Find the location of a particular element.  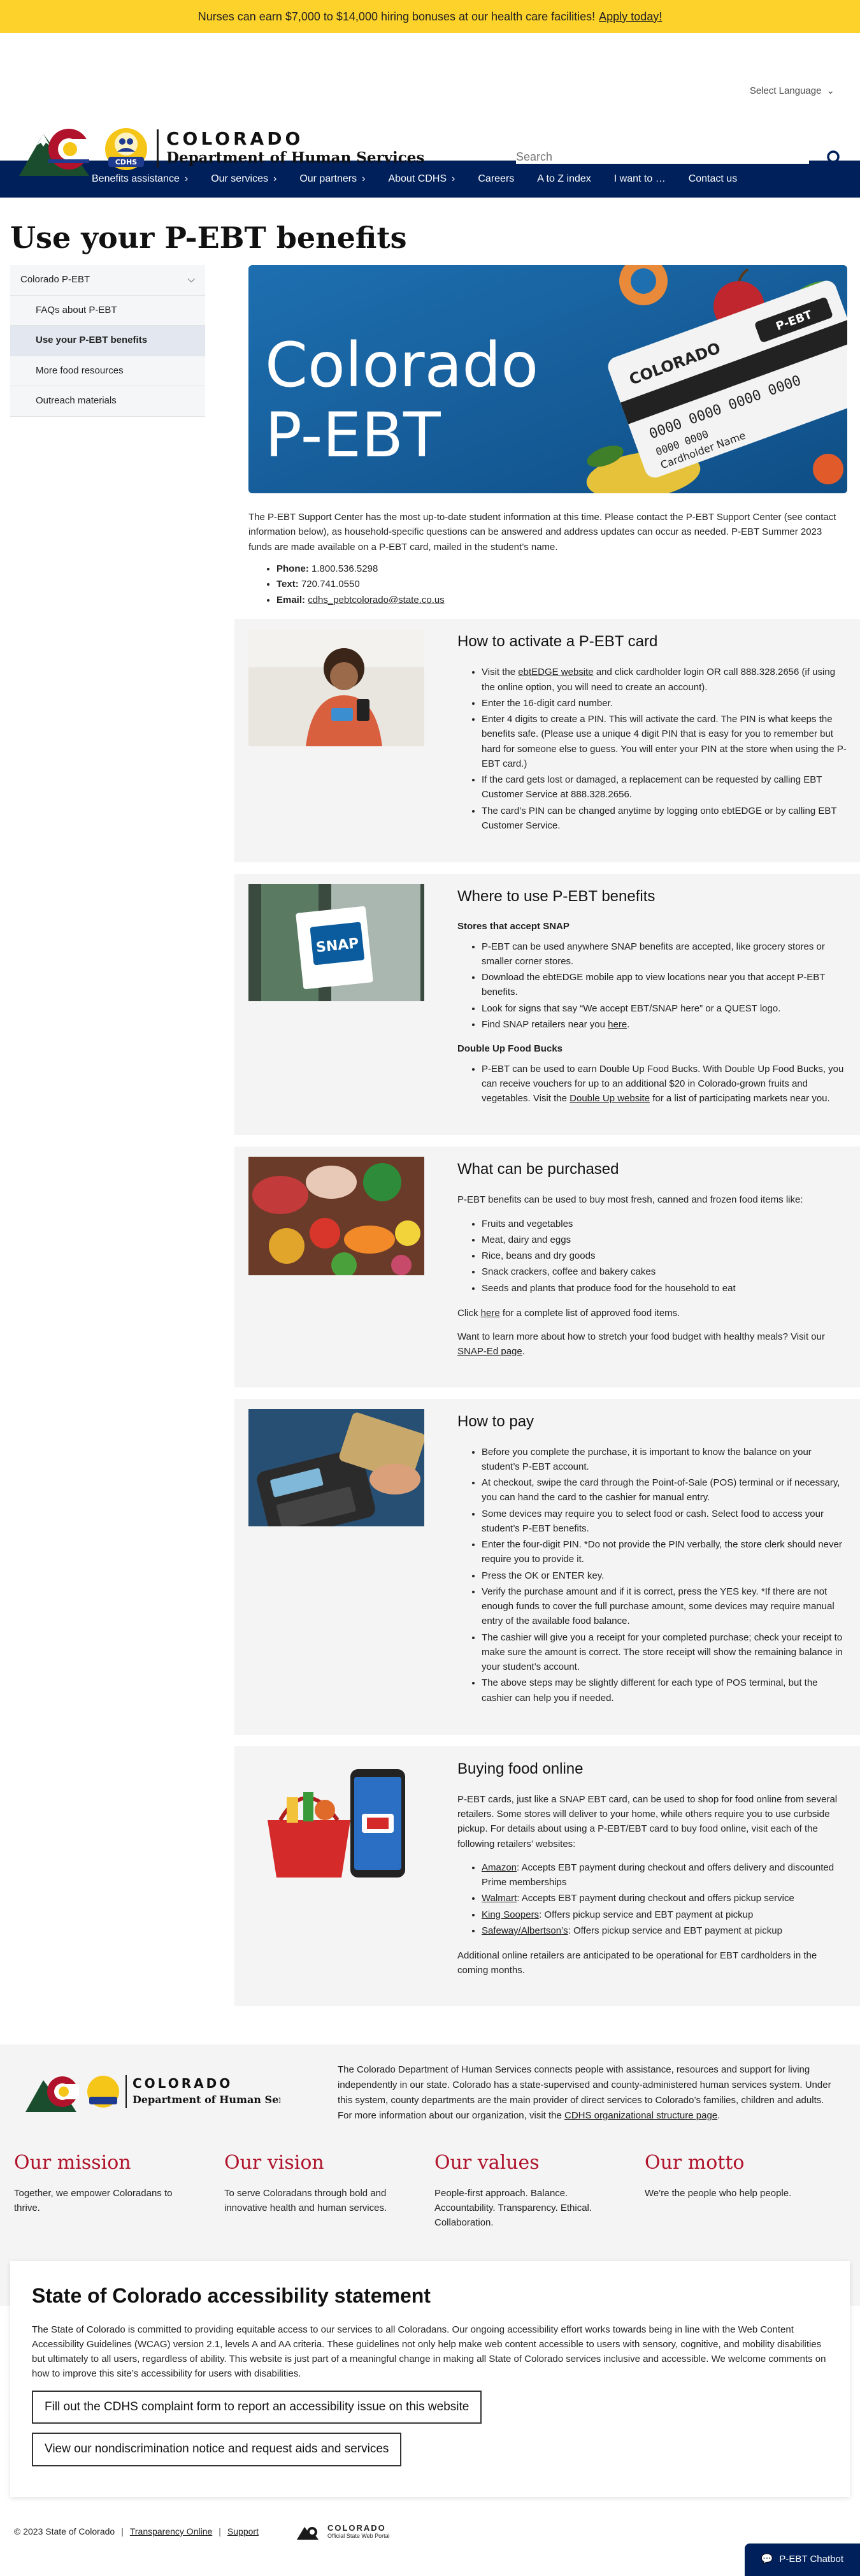

list-text: Find SNAP retailers near you is located at coordinates (545, 1024).